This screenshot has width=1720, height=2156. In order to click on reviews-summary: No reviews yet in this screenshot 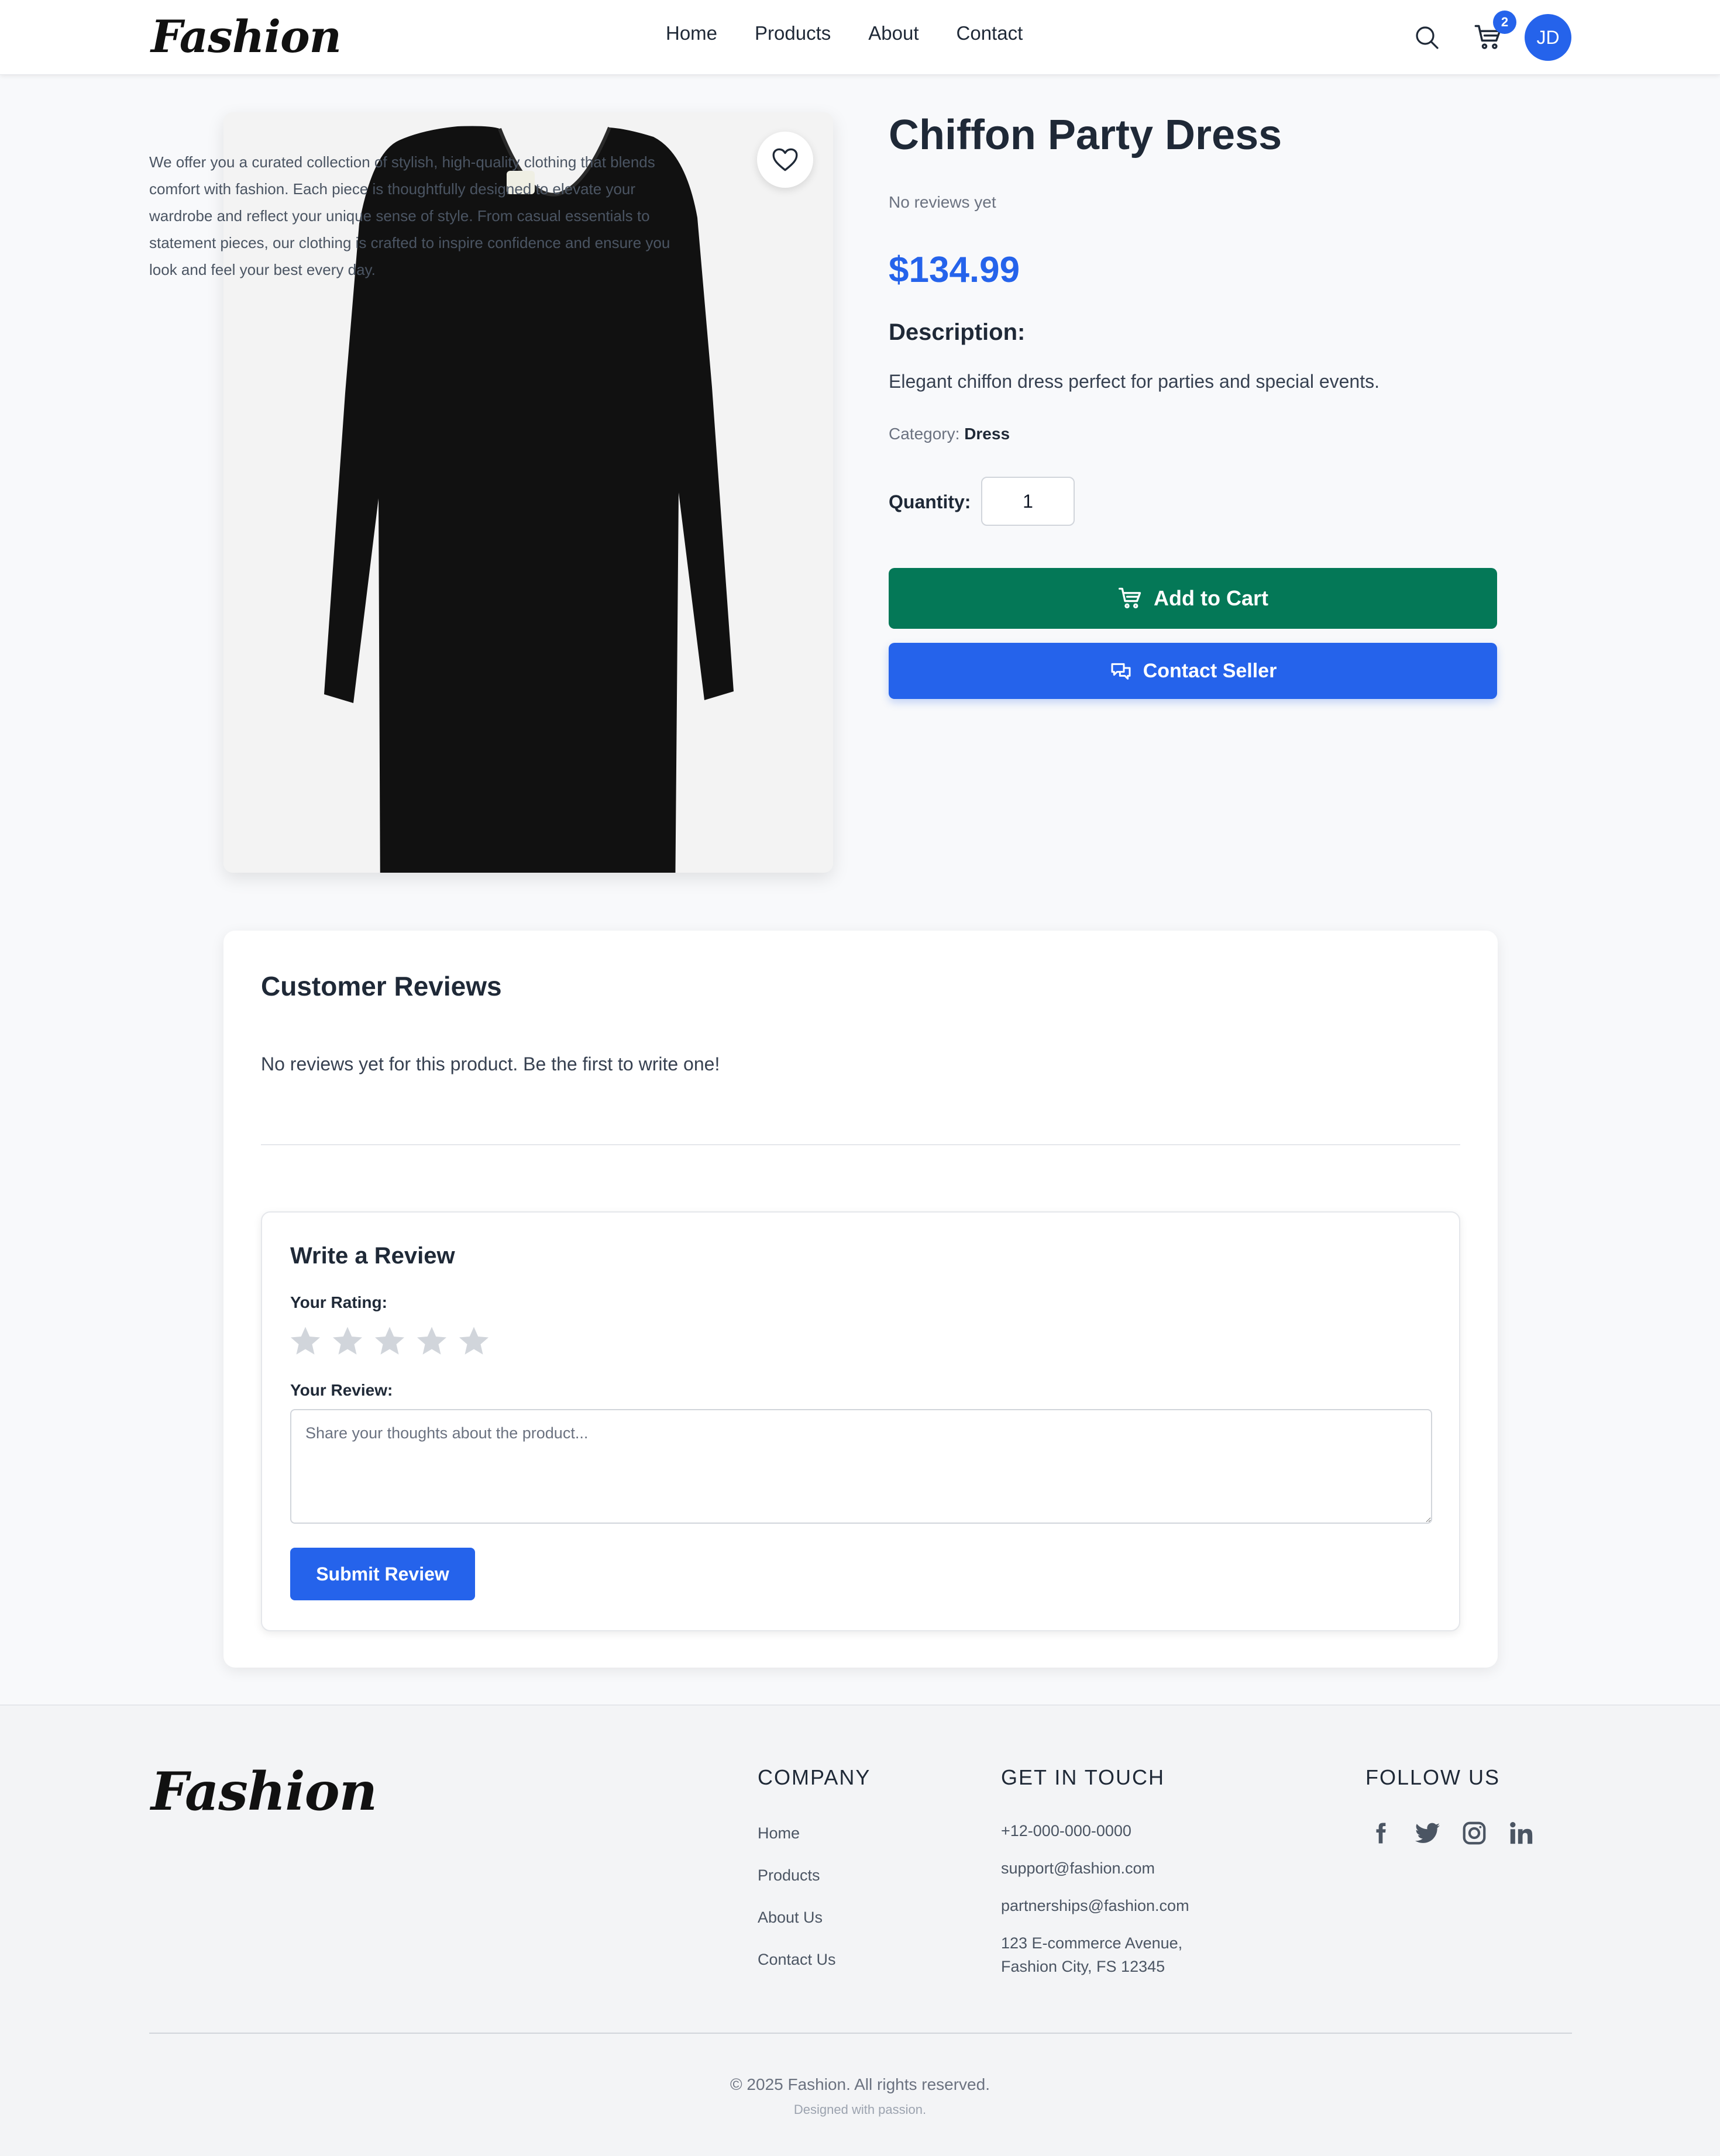, I will do `click(942, 202)`.